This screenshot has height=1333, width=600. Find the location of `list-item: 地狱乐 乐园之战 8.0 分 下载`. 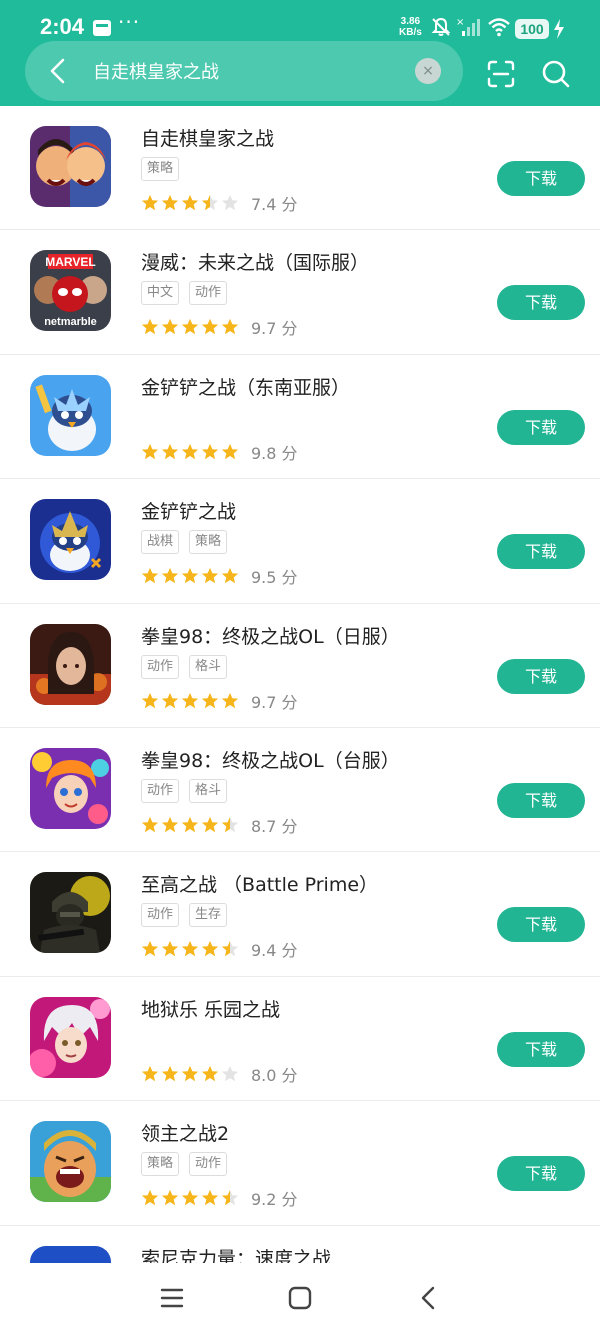

list-item: 地狱乐 乐园之战 8.0 分 下载 is located at coordinates (300, 1039).